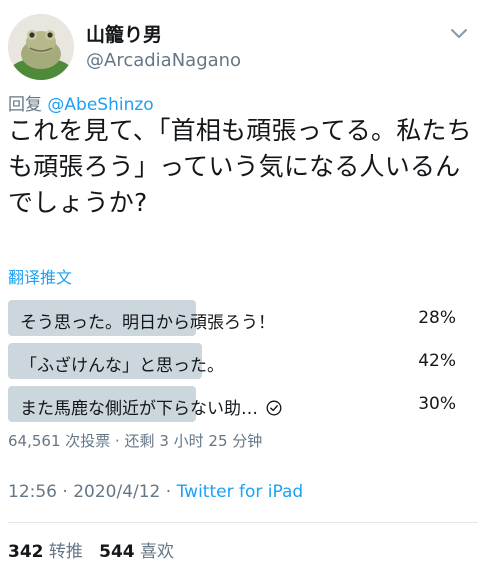  Describe the element at coordinates (66, 552) in the screenshot. I see `retweets-label: 转推` at that location.